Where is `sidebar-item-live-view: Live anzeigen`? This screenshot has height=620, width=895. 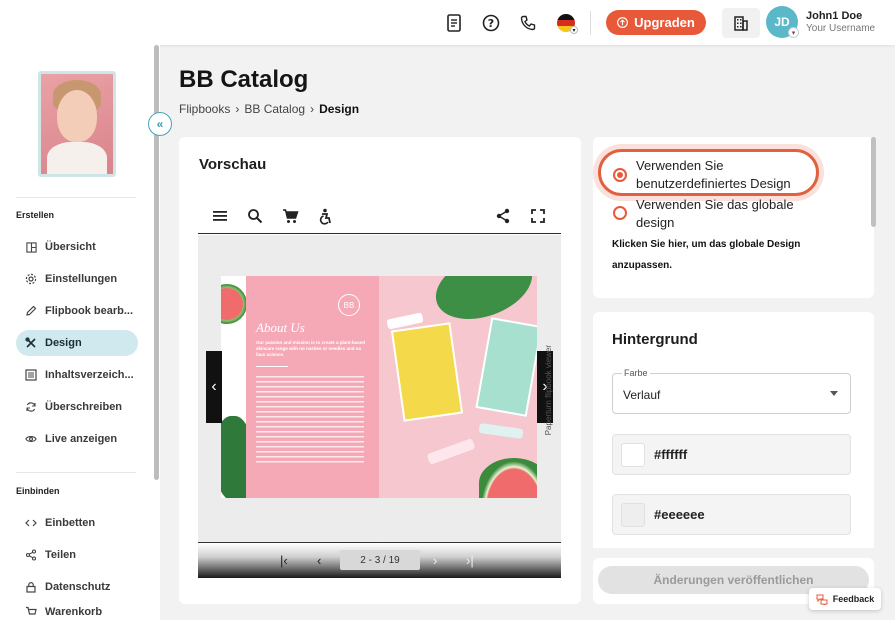
sidebar-item-live-view: Live anzeigen is located at coordinates (77, 439).